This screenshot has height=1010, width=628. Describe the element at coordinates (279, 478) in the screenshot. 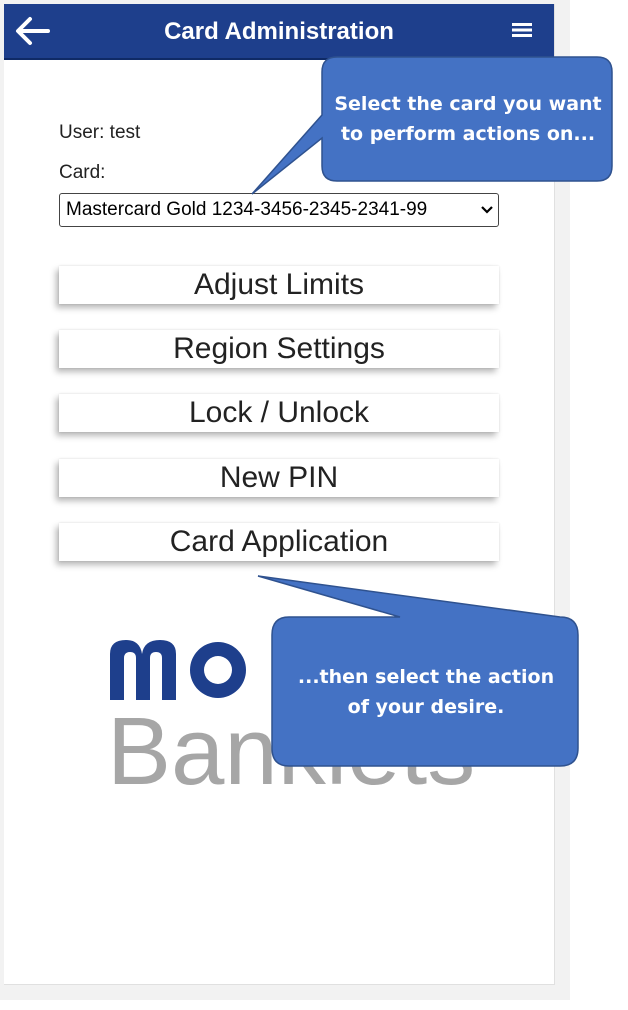

I see `new-pin-button: New PIN` at that location.